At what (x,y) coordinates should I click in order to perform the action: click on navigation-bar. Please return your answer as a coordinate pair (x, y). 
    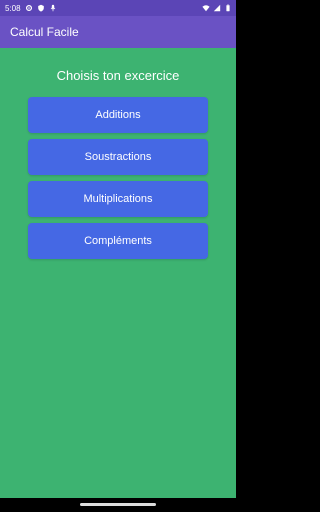
    Looking at the image, I should click on (118, 505).